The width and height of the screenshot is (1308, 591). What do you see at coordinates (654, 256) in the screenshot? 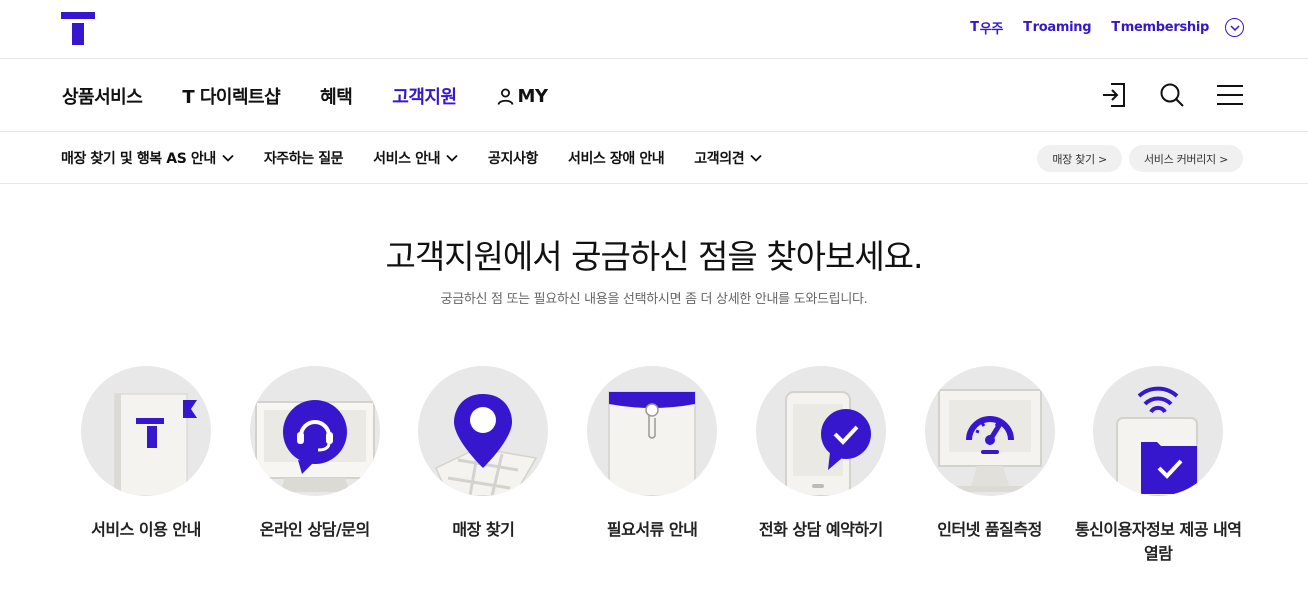
I see `page-title: 고객지원에서 궁금하신 점을 찾아보세요.` at bounding box center [654, 256].